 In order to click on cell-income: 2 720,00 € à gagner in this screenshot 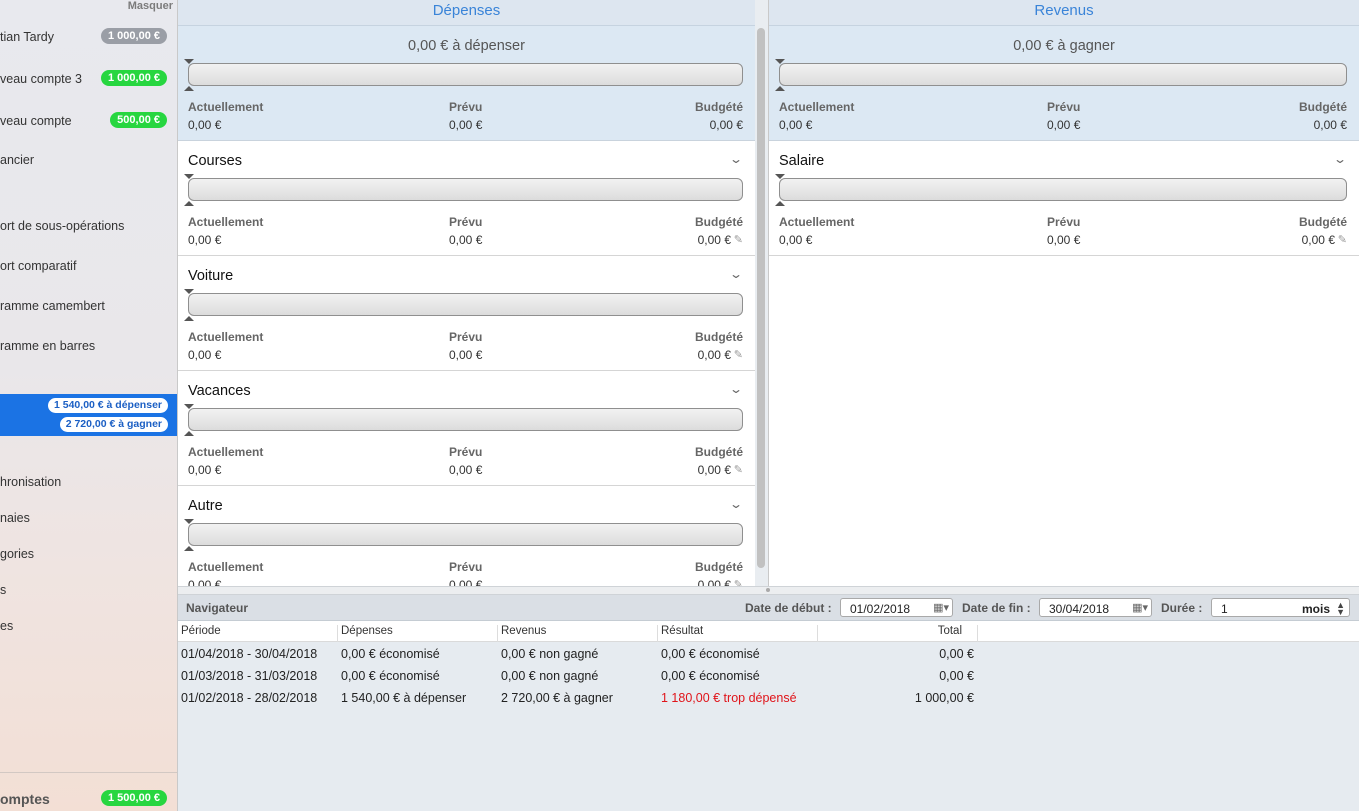, I will do `click(557, 698)`.